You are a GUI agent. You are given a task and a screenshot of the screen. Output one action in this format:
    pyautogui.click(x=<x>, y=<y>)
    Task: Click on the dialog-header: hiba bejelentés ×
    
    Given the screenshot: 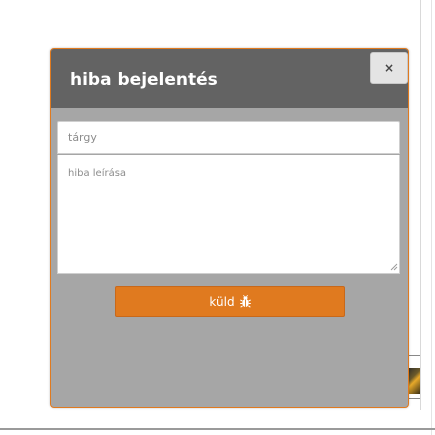 What is the action you would take?
    pyautogui.click(x=229, y=78)
    